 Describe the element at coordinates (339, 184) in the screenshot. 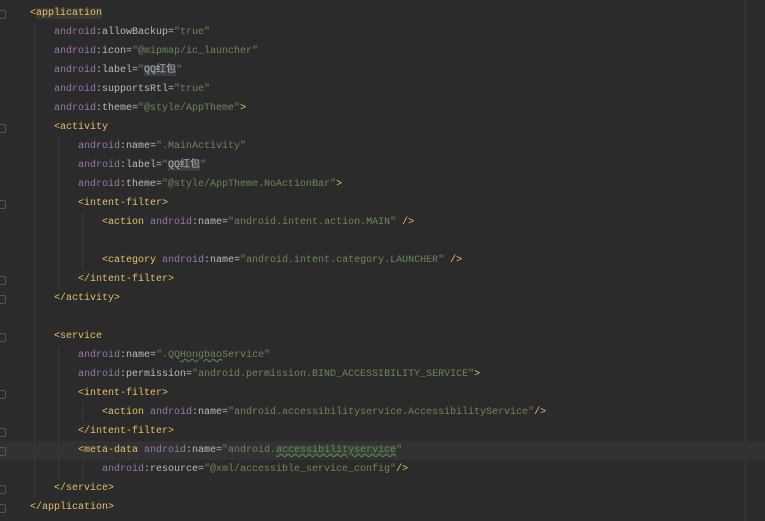

I see `code-token: >` at that location.